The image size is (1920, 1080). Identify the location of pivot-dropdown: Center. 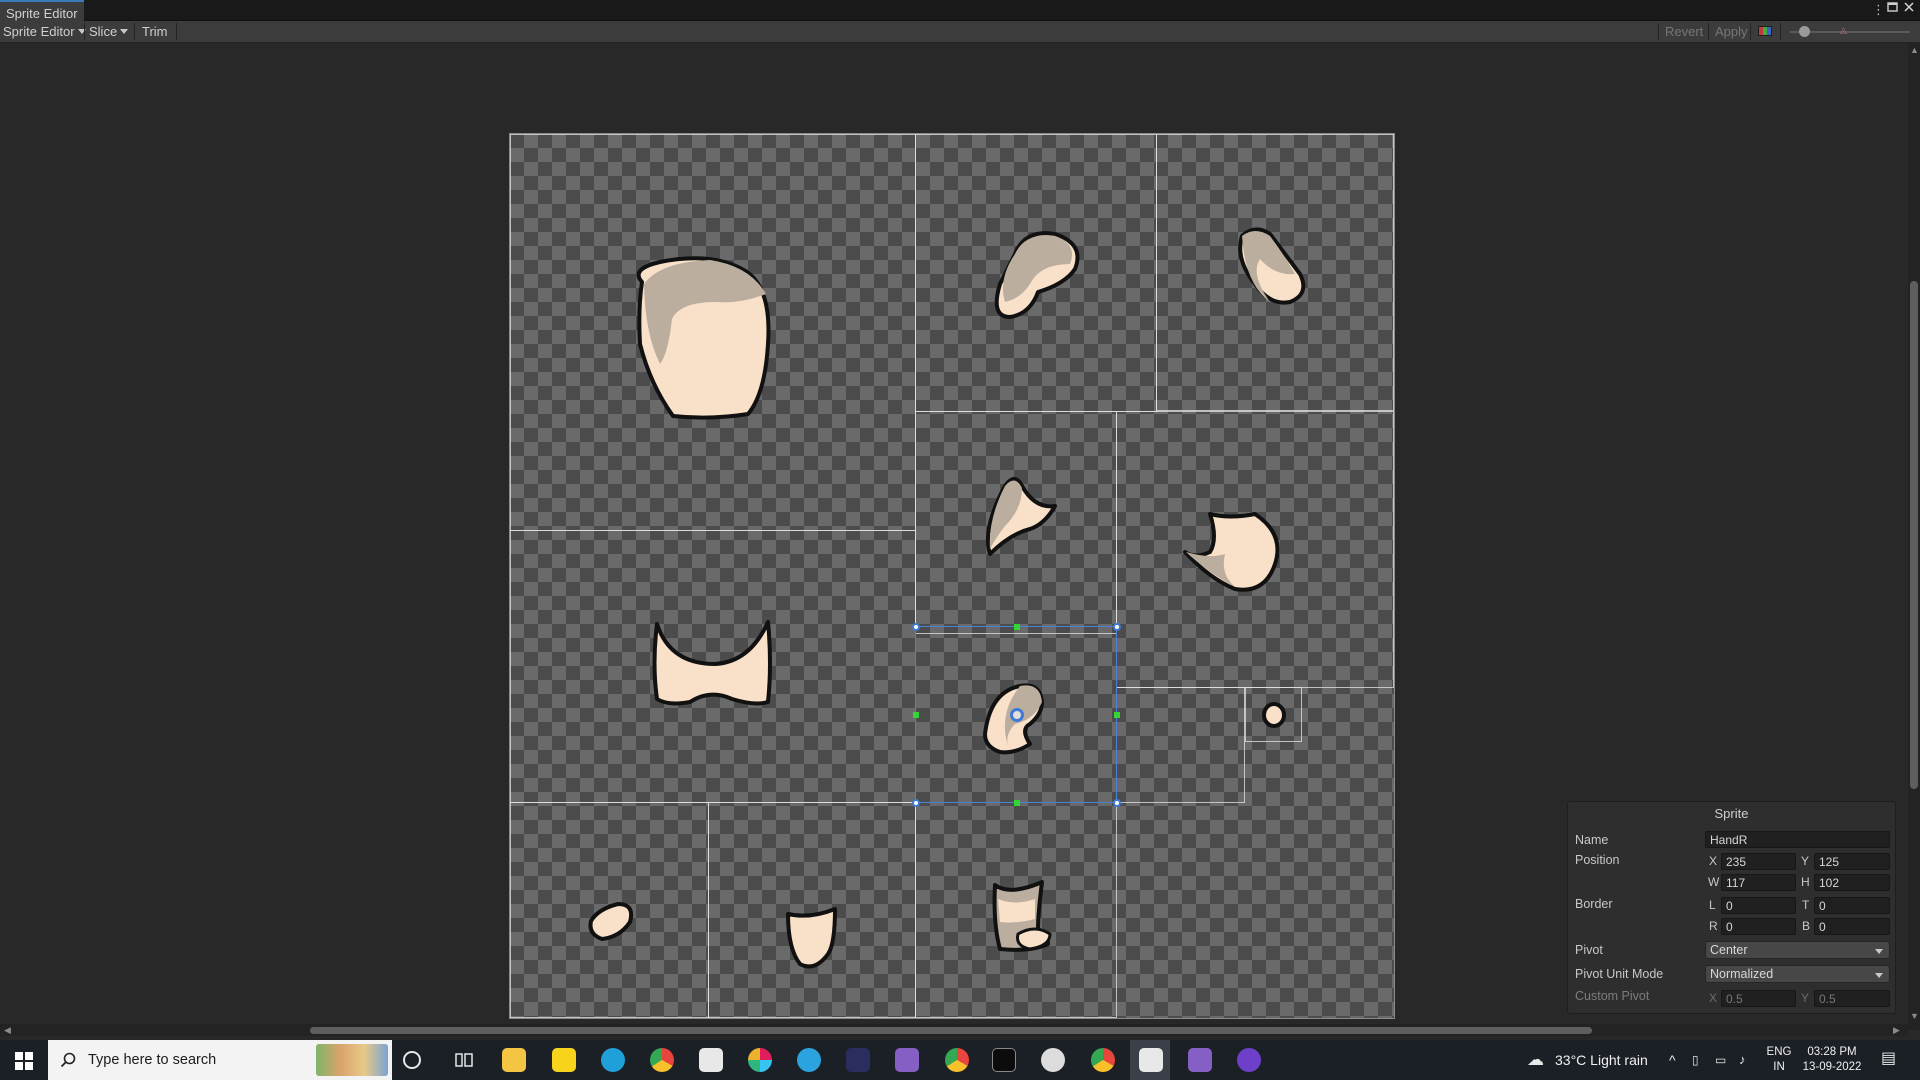
(1797, 950).